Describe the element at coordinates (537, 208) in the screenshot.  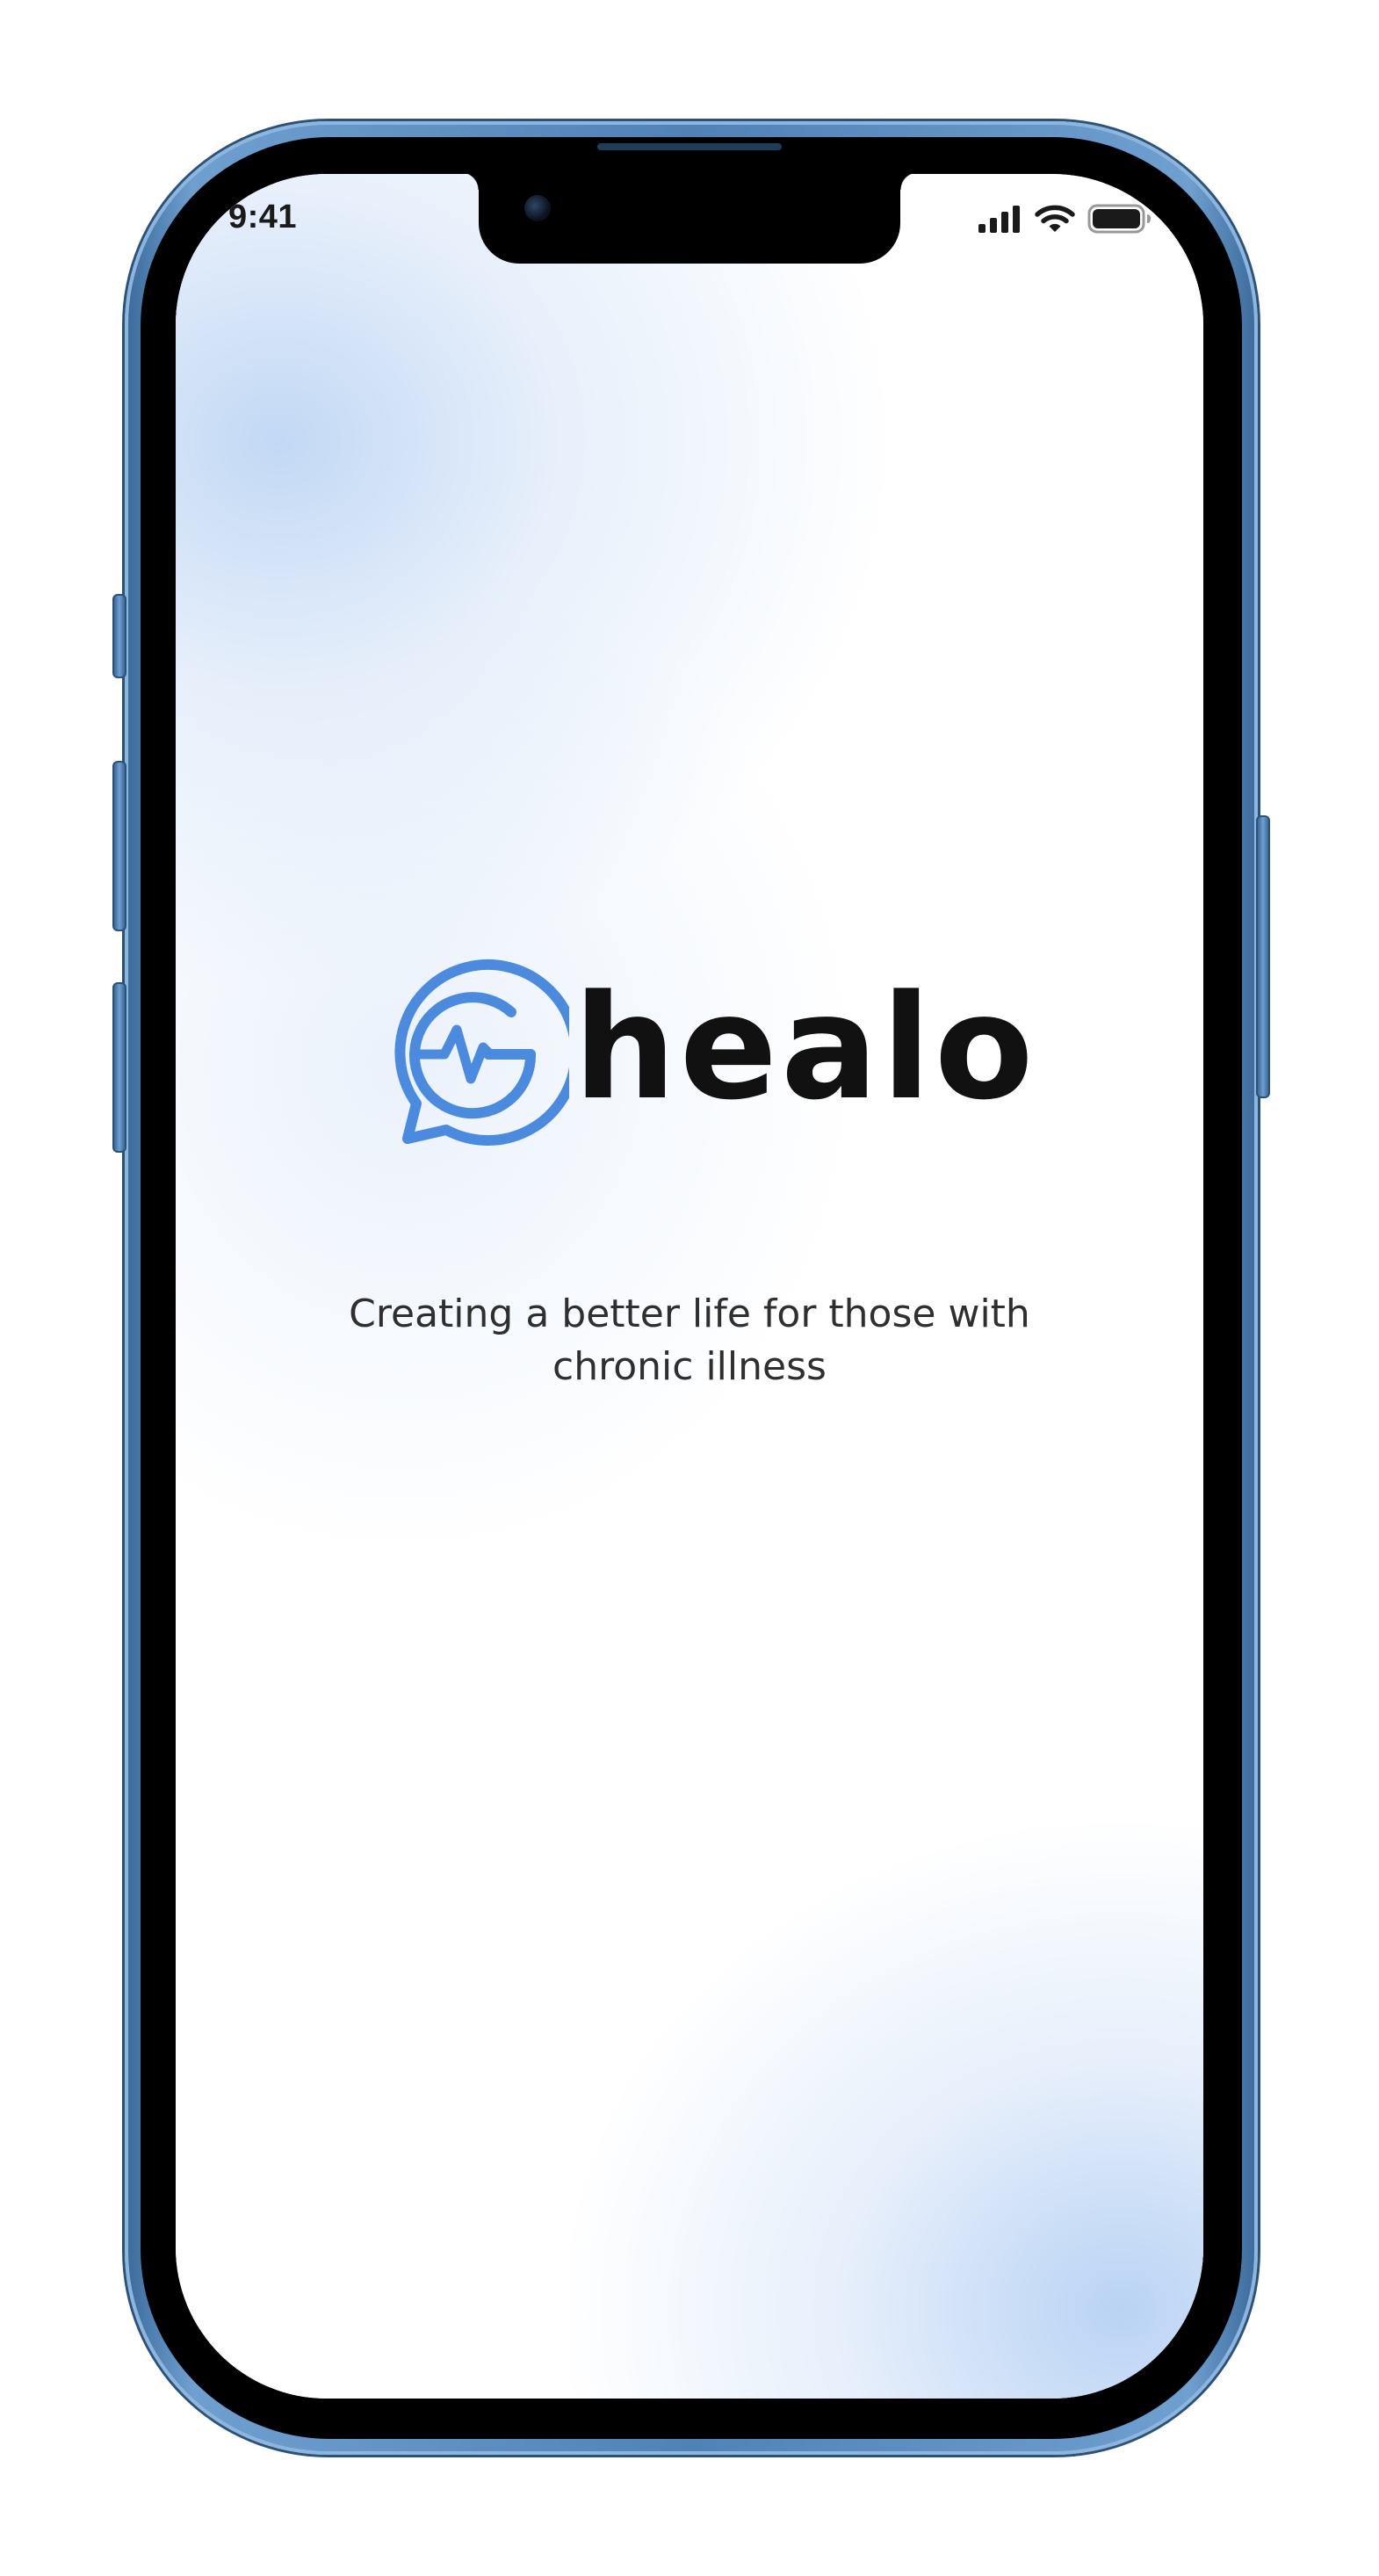
I see `front-camera` at that location.